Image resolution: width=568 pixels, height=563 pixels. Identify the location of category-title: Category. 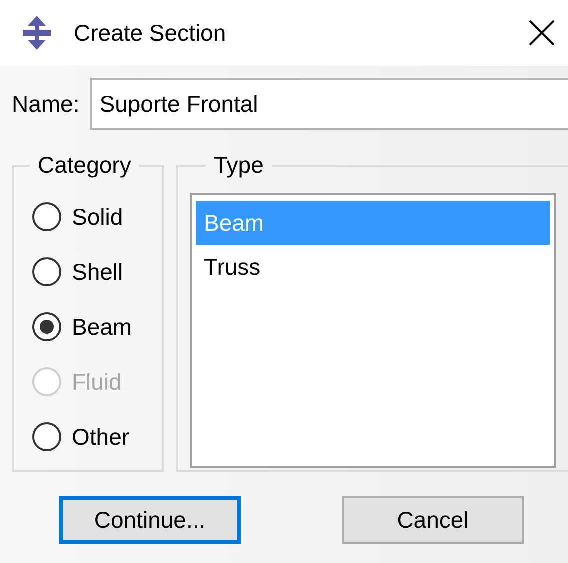
(84, 165).